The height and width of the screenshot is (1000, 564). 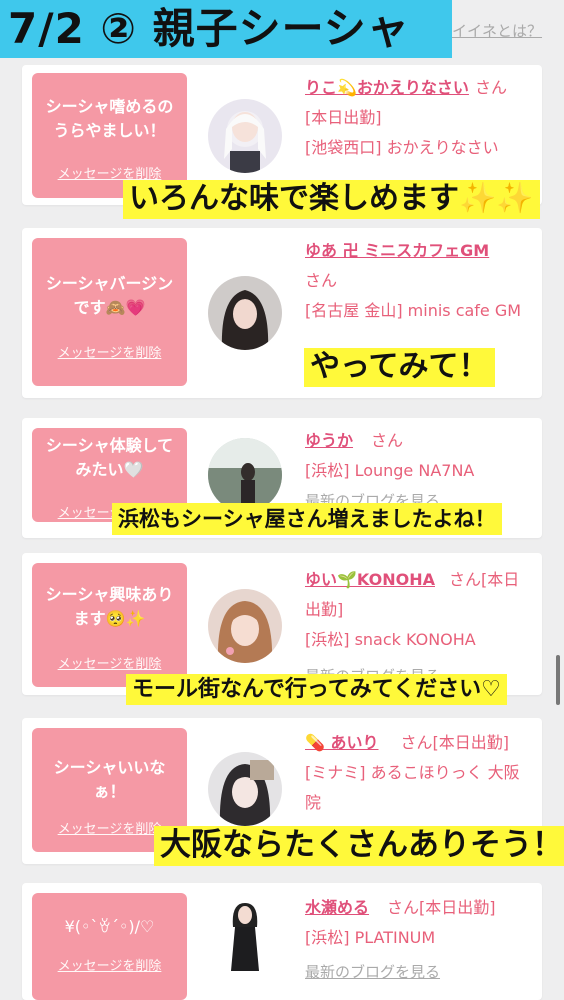 What do you see at coordinates (329, 440) in the screenshot?
I see `sender-name-link: ゆうか` at bounding box center [329, 440].